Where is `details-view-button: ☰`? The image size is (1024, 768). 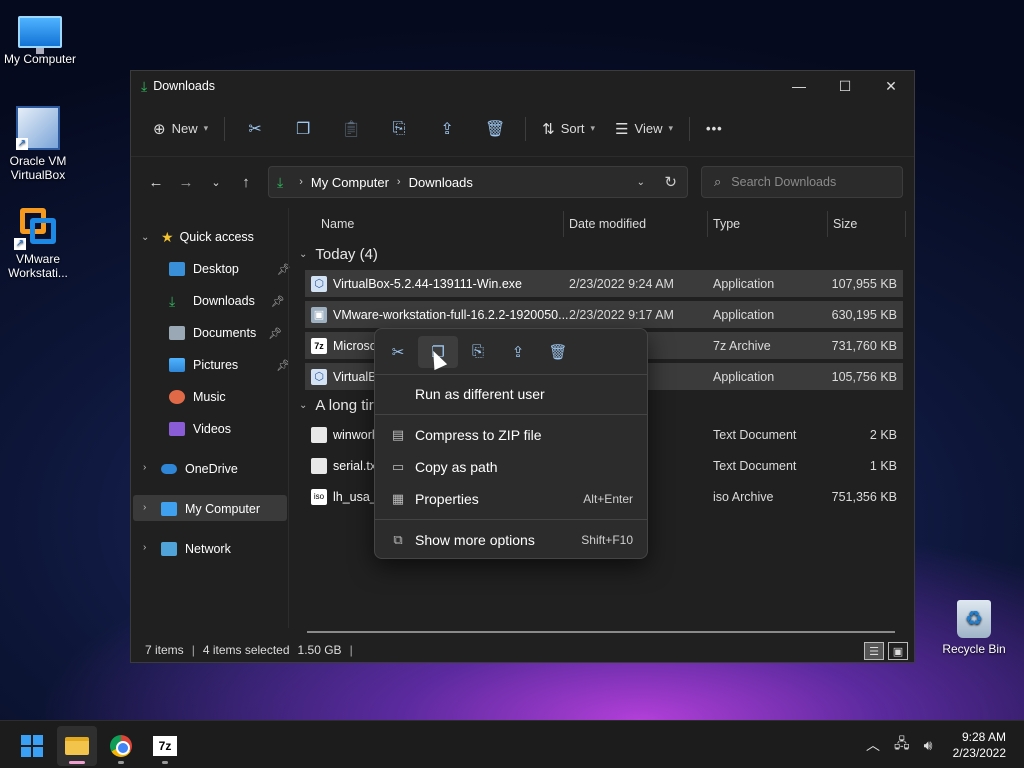
details-view-button: ☰ is located at coordinates (874, 651).